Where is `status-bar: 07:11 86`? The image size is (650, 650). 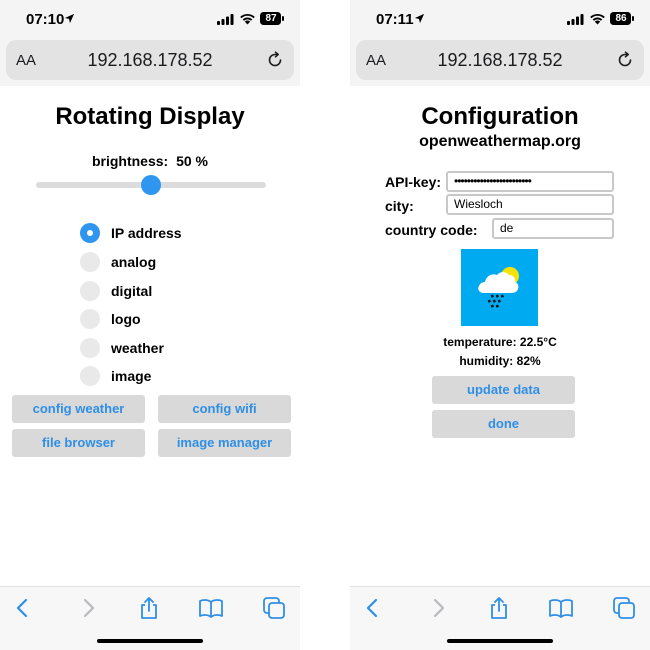
status-bar: 07:11 86 is located at coordinates (500, 18).